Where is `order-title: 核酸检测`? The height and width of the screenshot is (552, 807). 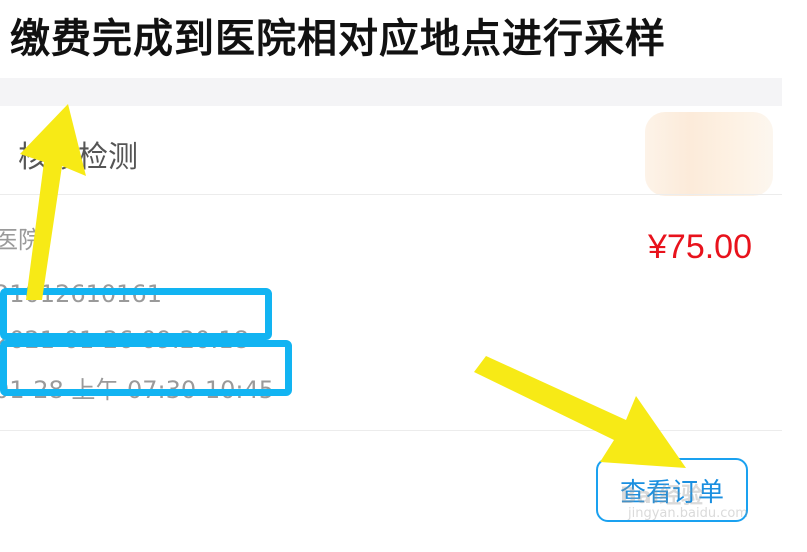 order-title: 核酸检测 is located at coordinates (78, 157).